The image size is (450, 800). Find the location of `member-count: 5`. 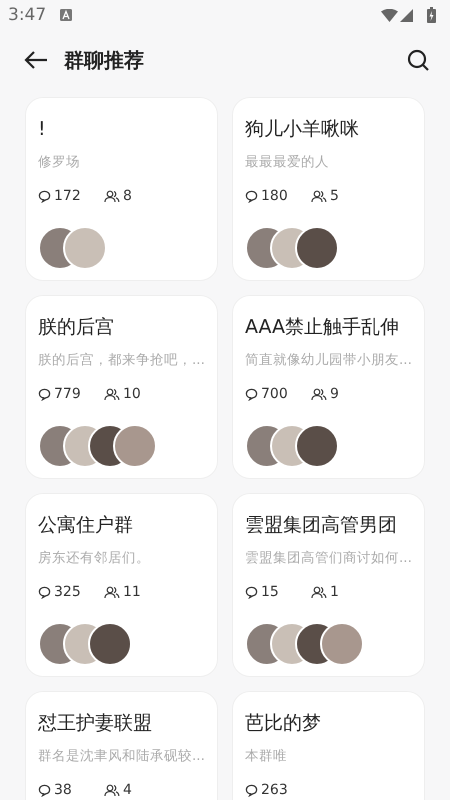

member-count: 5 is located at coordinates (334, 196).